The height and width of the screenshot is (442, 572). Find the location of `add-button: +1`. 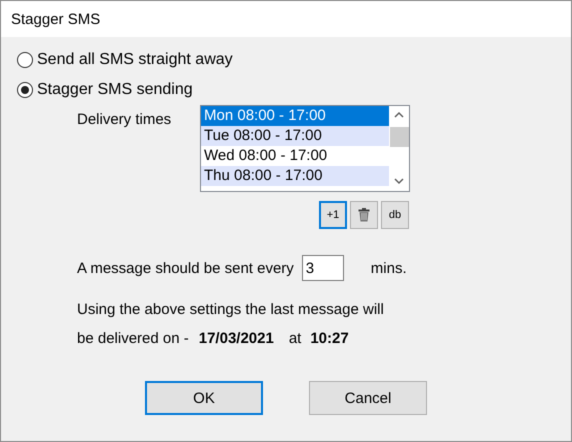

add-button: +1 is located at coordinates (333, 215).